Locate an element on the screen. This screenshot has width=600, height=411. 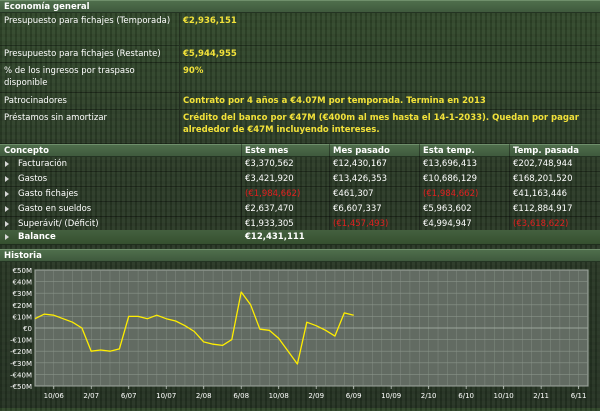
cell-value: €112,884,917 is located at coordinates (543, 209).